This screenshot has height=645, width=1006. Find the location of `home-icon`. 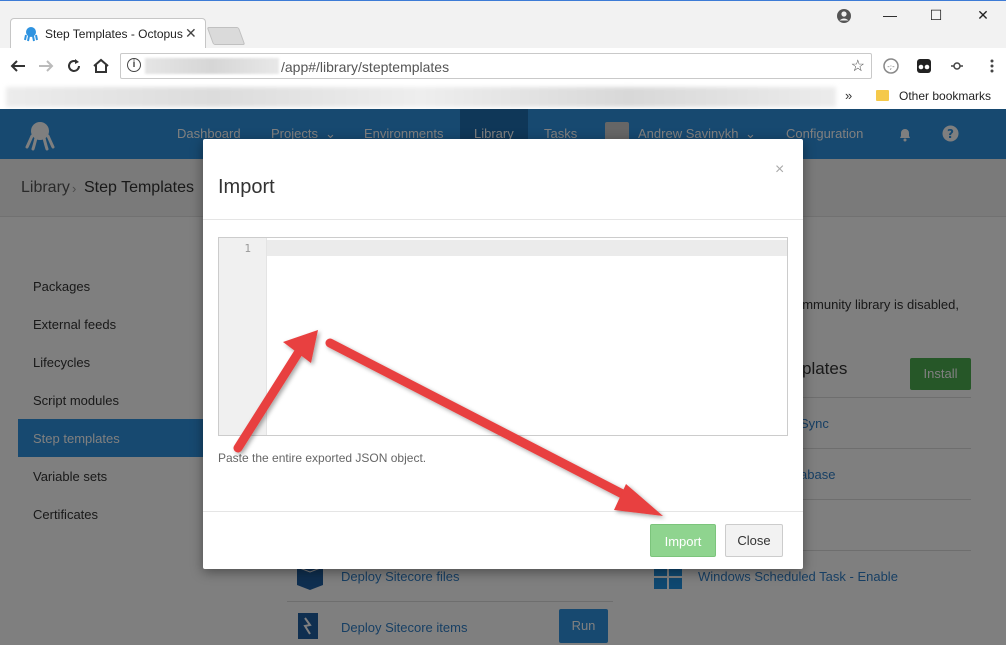

home-icon is located at coordinates (101, 66).